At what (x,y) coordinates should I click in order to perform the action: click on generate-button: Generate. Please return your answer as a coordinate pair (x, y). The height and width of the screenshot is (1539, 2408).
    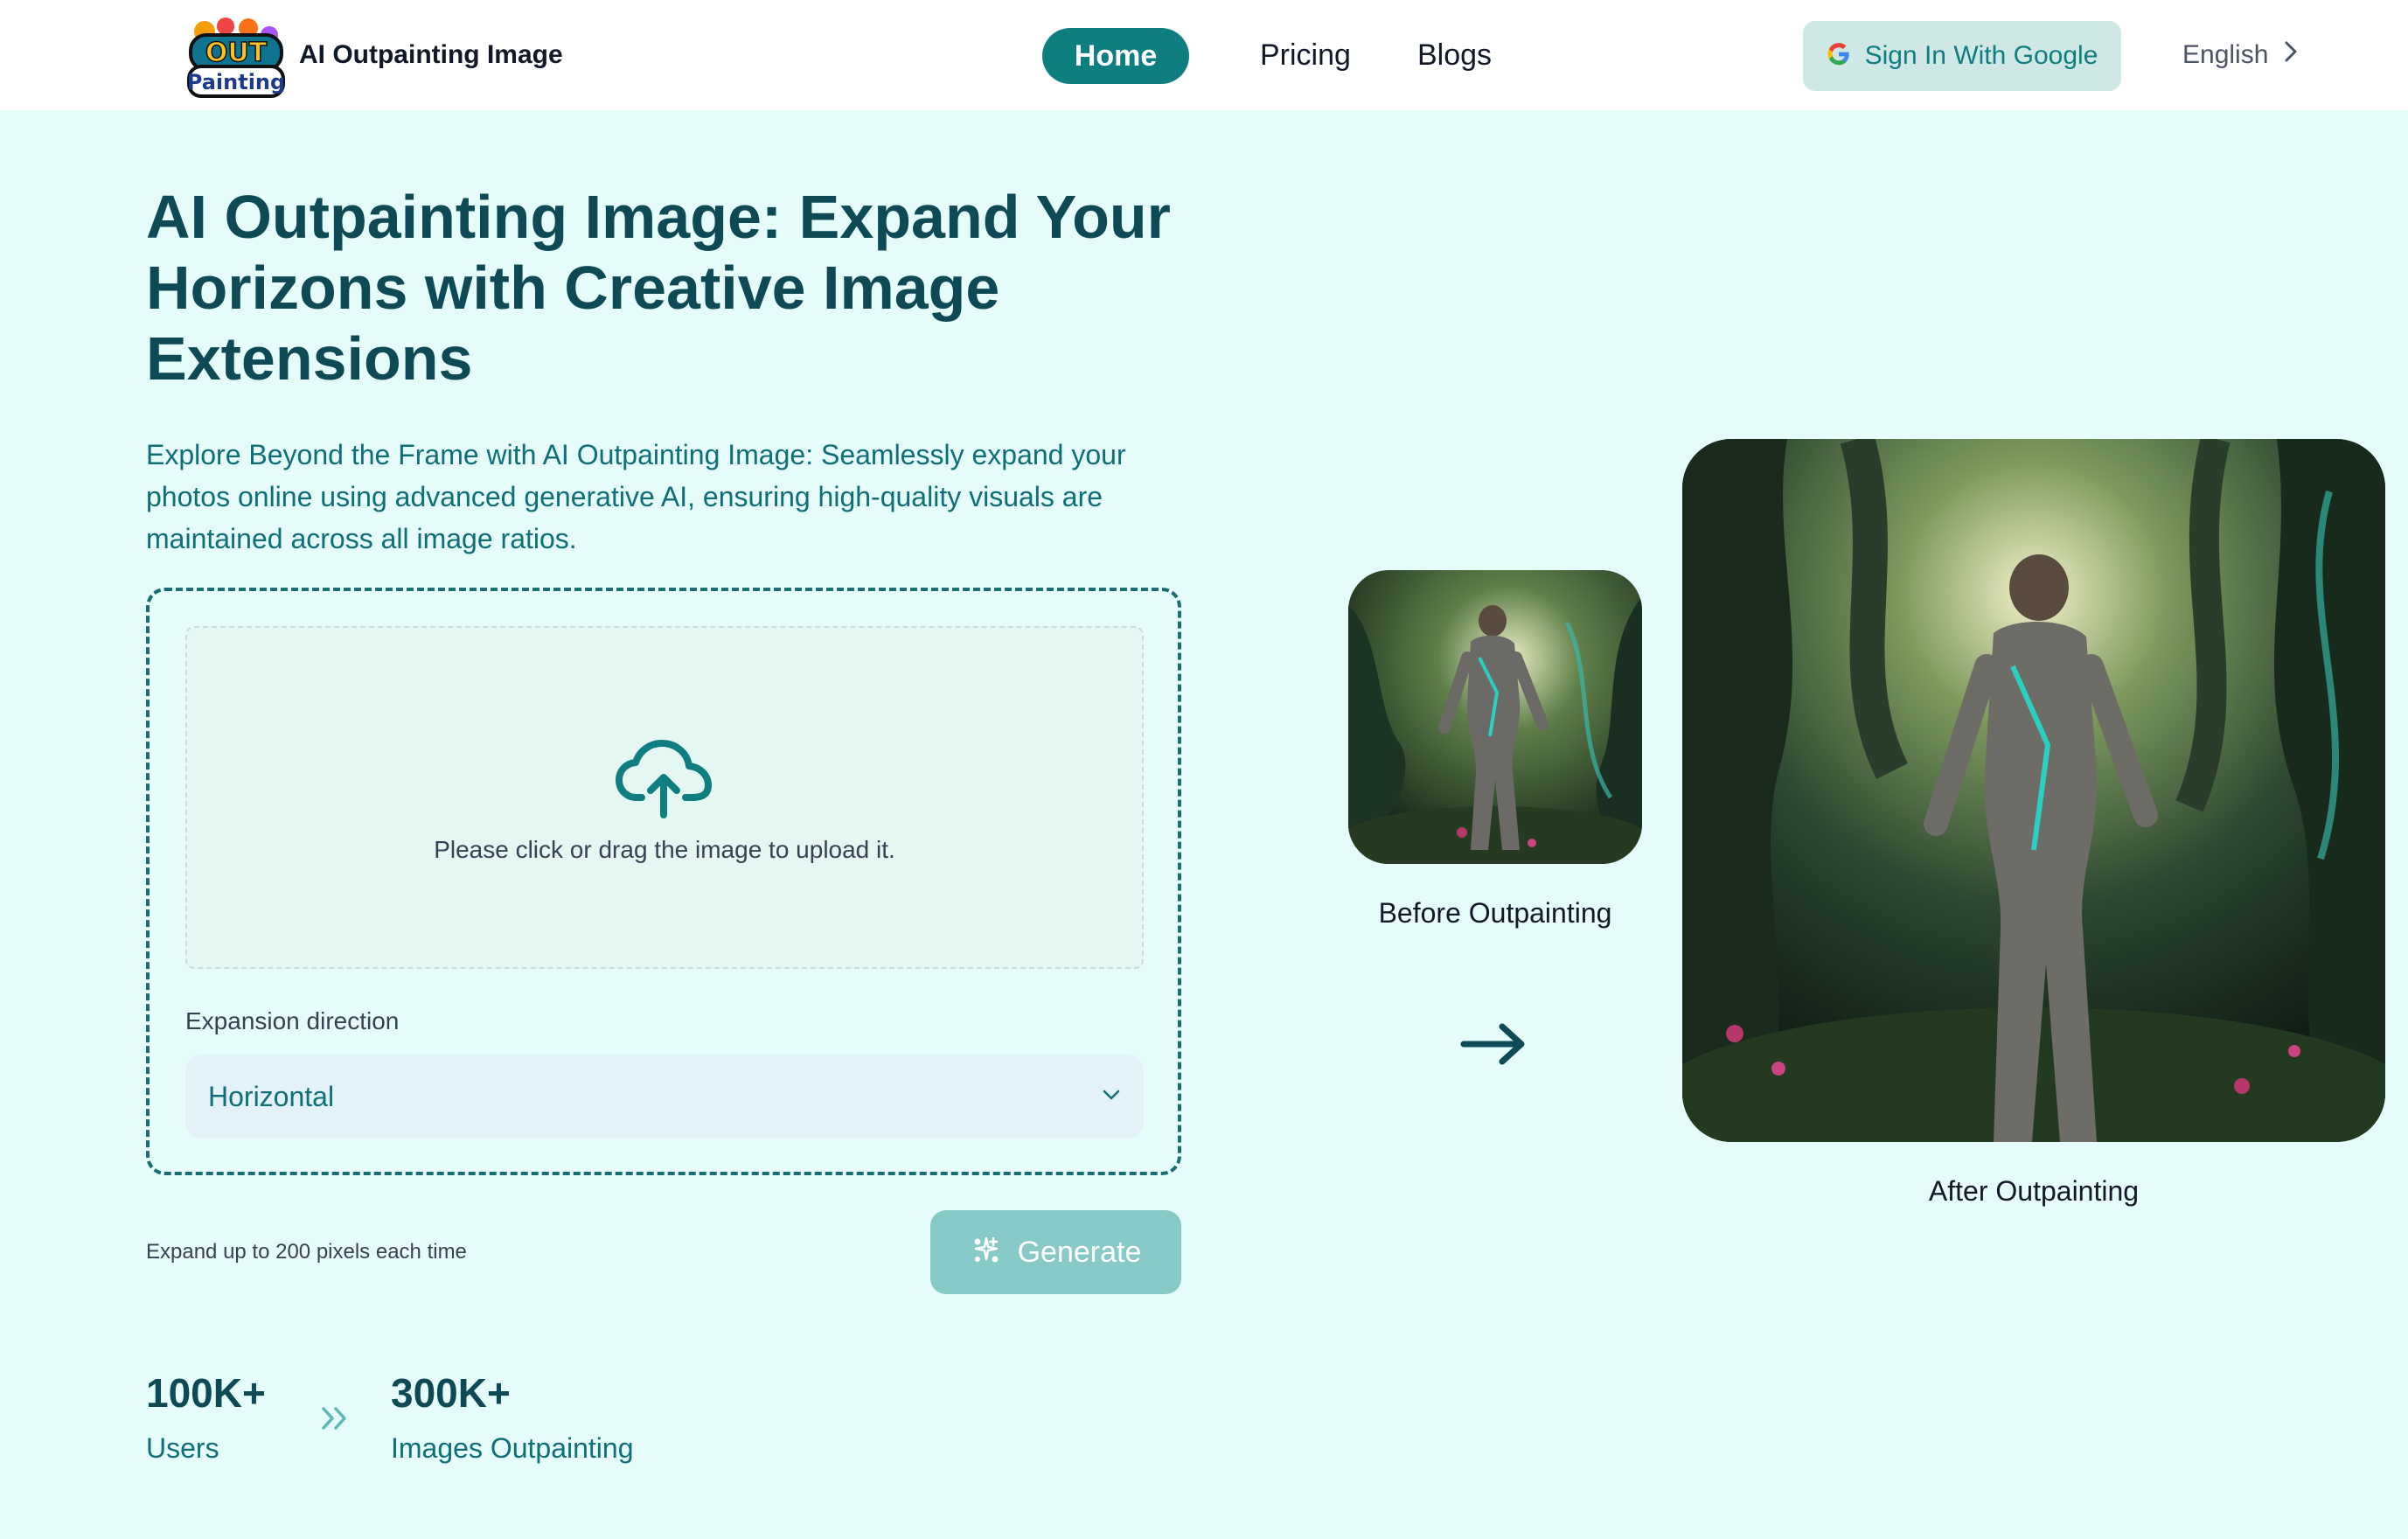
    Looking at the image, I should click on (1055, 1252).